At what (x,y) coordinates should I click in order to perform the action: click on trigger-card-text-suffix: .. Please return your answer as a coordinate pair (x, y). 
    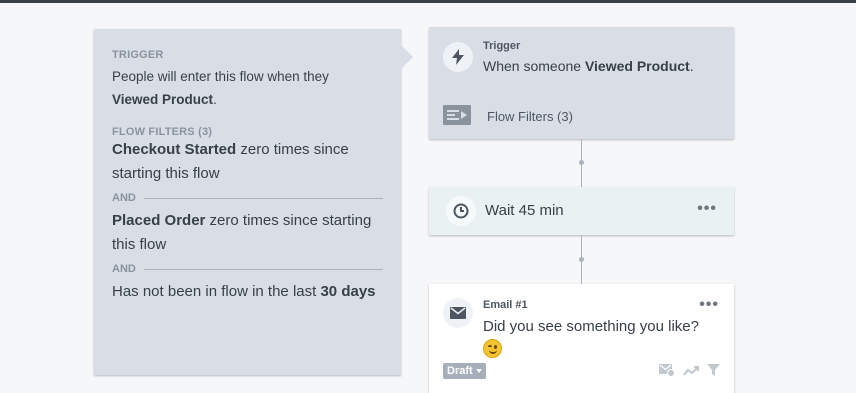
    Looking at the image, I should click on (691, 66).